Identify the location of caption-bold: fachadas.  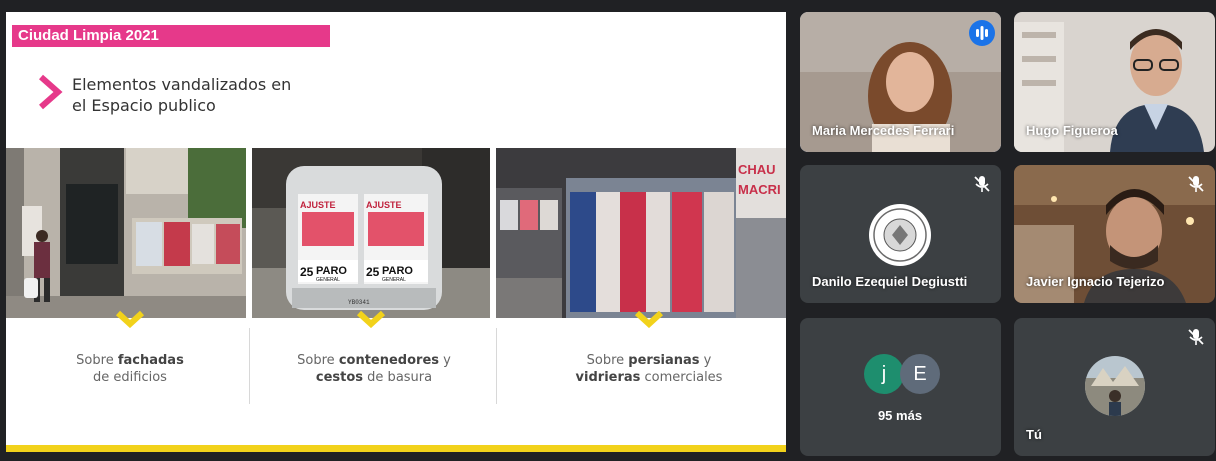
(150, 360).